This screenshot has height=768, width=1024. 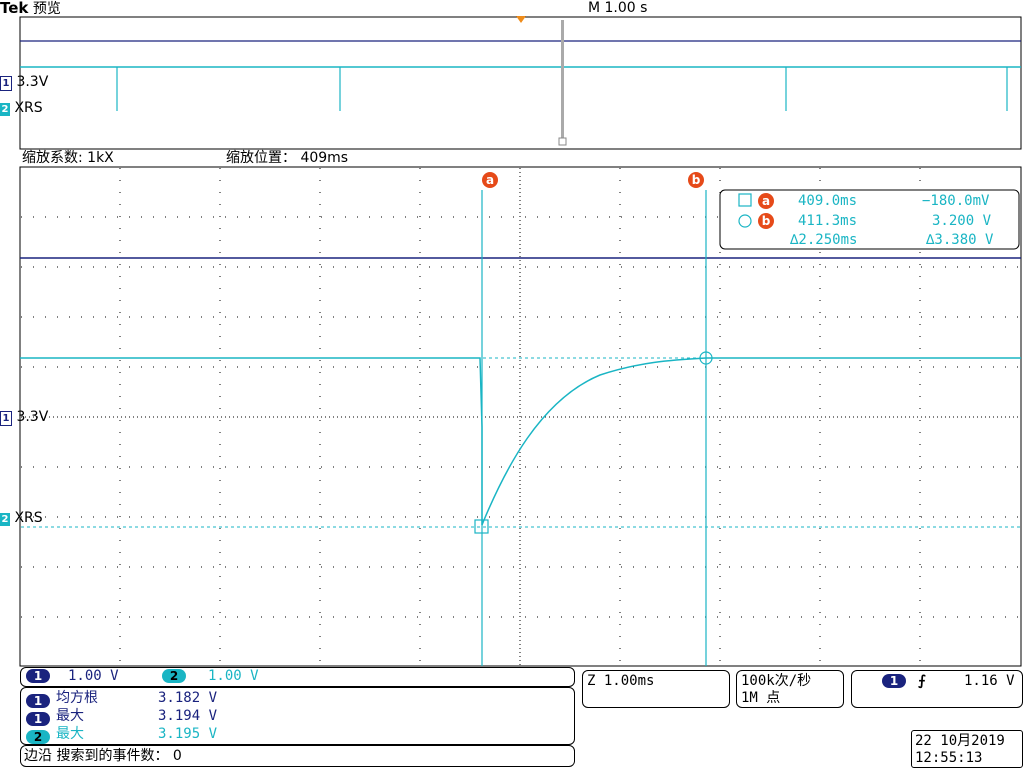 What do you see at coordinates (824, 240) in the screenshot?
I see `readout-delta-time: ∆2.250ms` at bounding box center [824, 240].